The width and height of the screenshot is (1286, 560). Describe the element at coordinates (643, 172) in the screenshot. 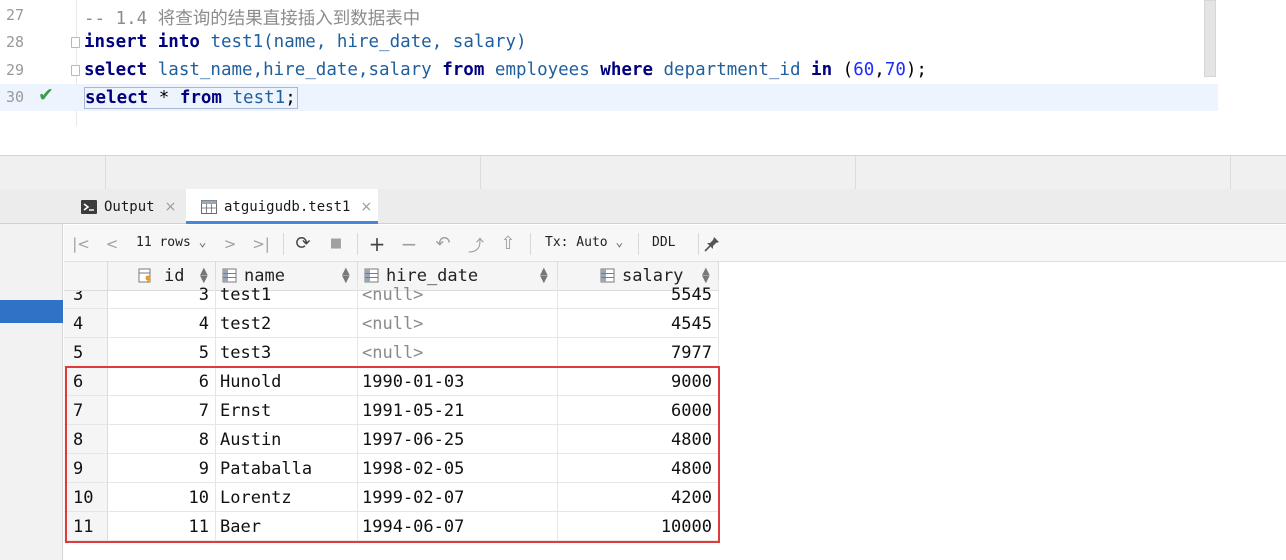

I see `panel-splitter` at that location.